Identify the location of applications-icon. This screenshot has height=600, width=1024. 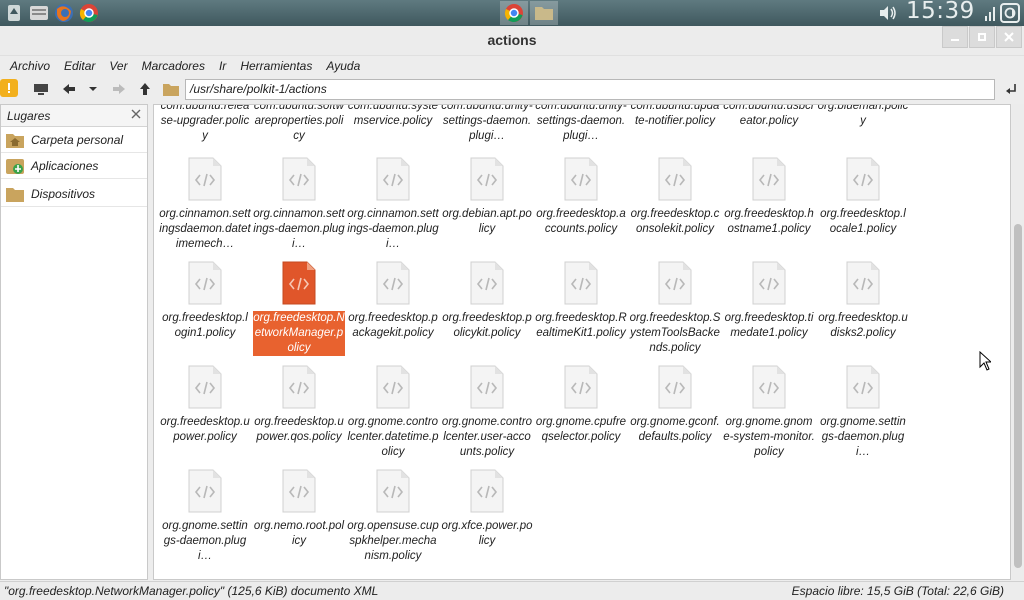
(15, 166).